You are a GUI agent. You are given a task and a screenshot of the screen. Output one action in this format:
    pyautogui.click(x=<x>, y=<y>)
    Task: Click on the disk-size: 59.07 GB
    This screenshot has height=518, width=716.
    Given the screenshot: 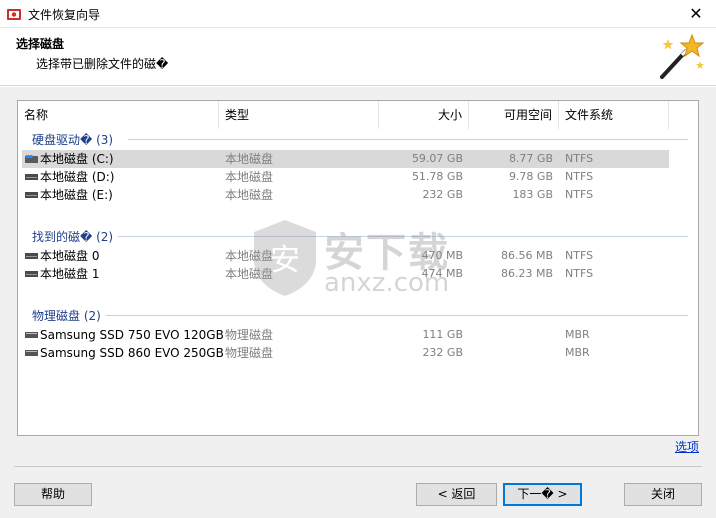 What is the action you would take?
    pyautogui.click(x=437, y=158)
    